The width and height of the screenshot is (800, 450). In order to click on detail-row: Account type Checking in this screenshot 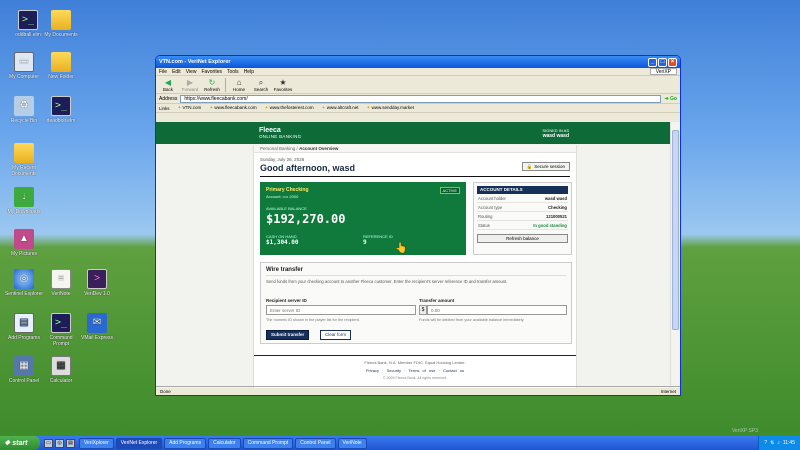, I will do `click(522, 207)`.